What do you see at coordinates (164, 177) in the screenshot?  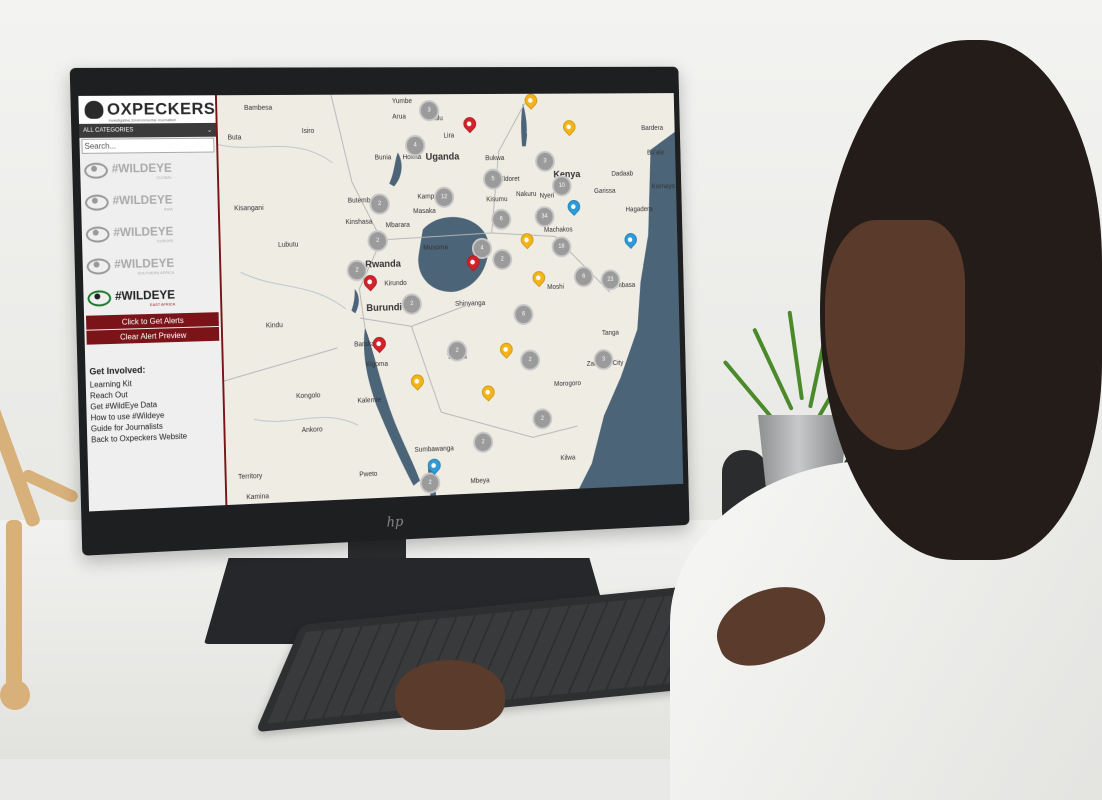 I see `wildeye-region: GLOBAL` at bounding box center [164, 177].